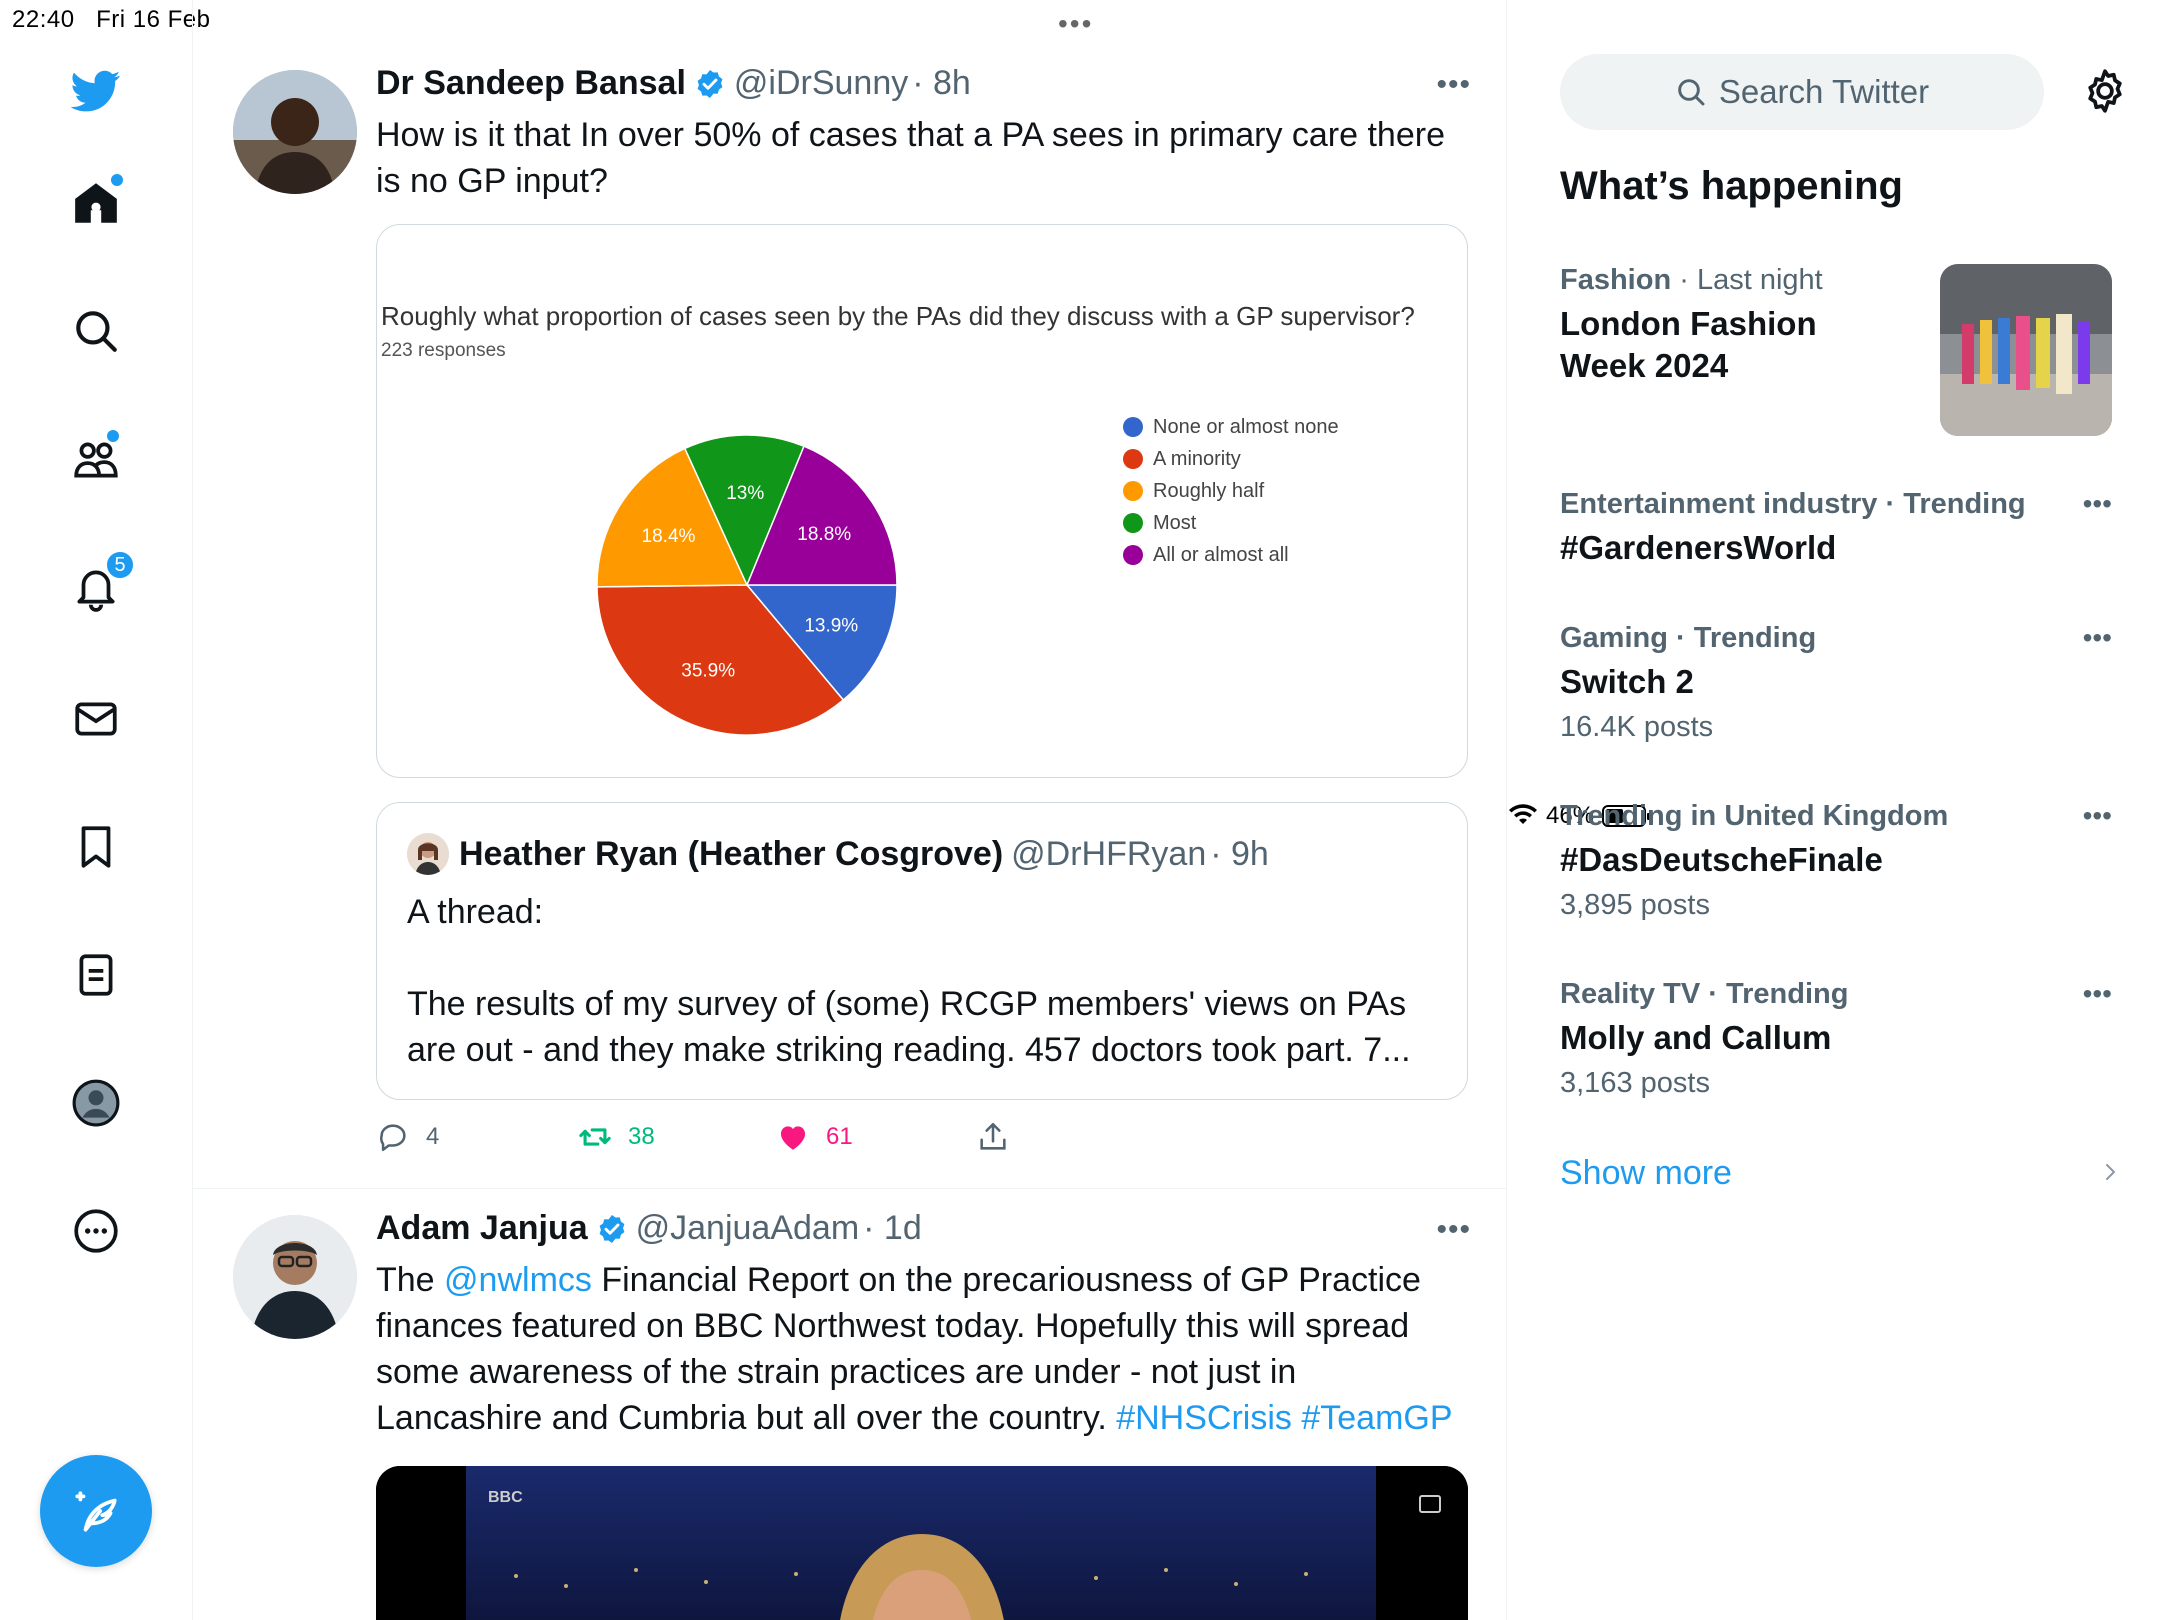 The height and width of the screenshot is (1620, 2160). What do you see at coordinates (531, 83) in the screenshot?
I see `author-name: Dr Sandeep Bansal` at bounding box center [531, 83].